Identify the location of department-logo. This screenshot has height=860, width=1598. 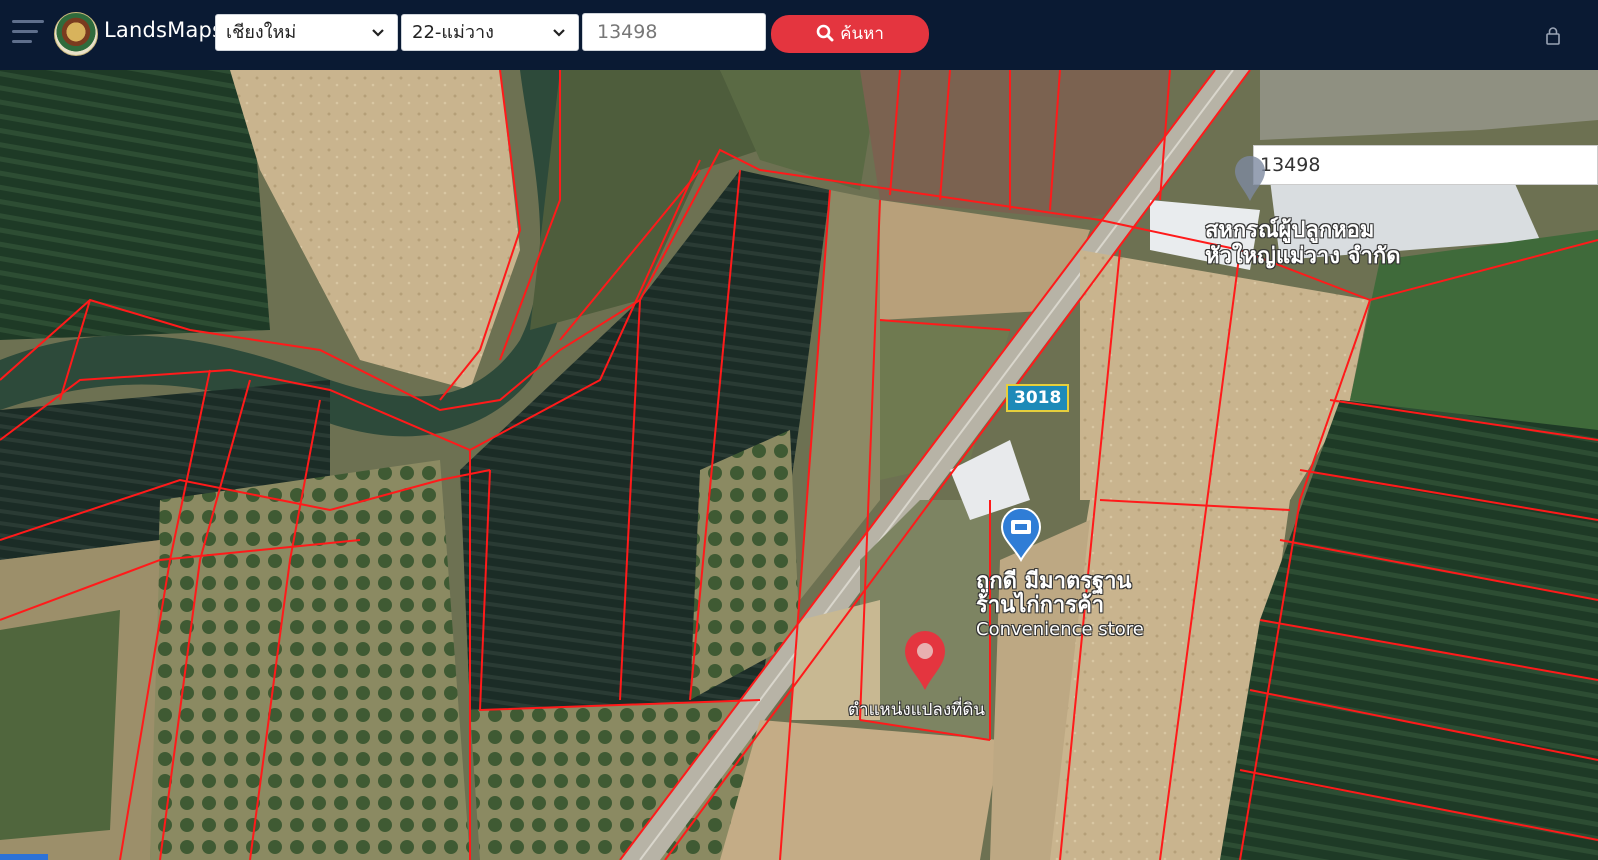
(76, 34).